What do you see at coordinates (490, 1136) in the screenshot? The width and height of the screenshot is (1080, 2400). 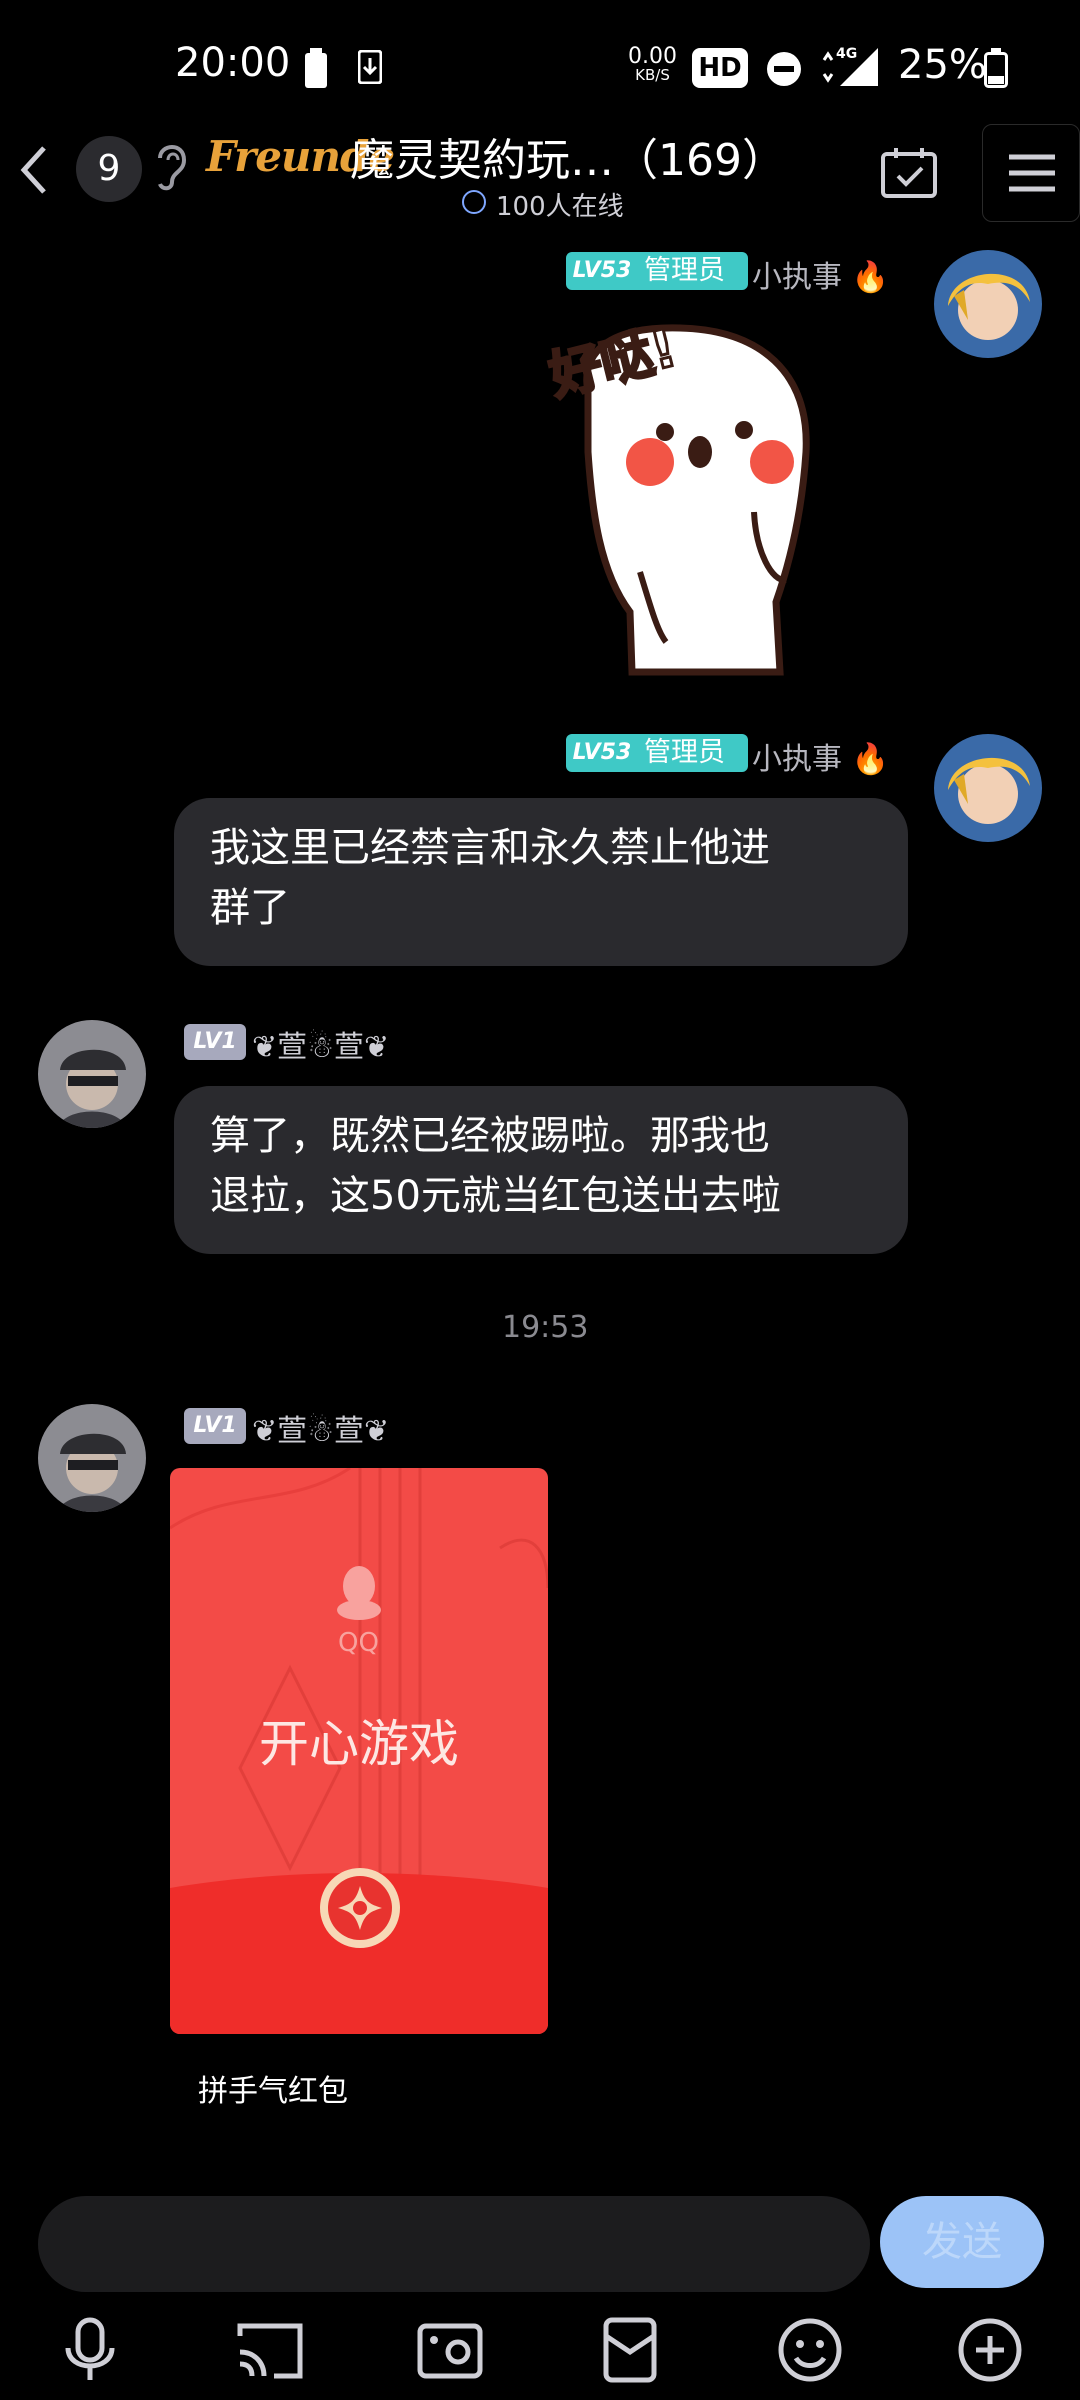 I see `message-text-line: 算了，既然已经被踢啦。那我也` at bounding box center [490, 1136].